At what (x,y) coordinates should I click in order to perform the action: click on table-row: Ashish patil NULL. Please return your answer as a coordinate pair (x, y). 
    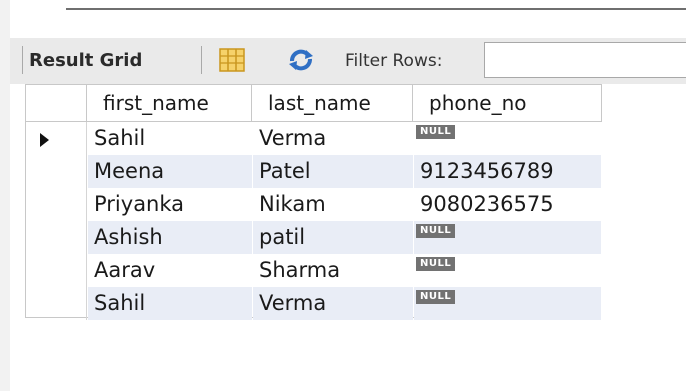
    Looking at the image, I should click on (314, 237).